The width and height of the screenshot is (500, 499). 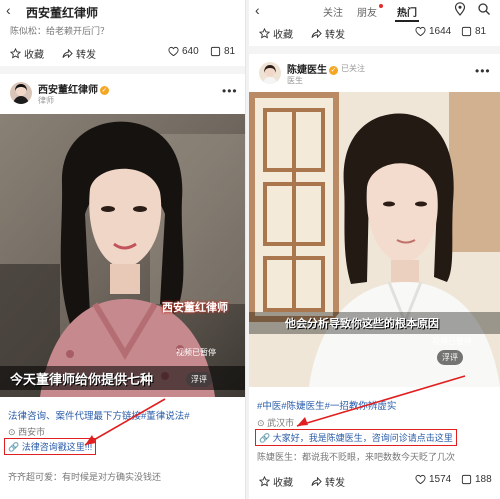 What do you see at coordinates (362, 324) in the screenshot?
I see `video-caption: 他会分析导致你这些的根本原因` at bounding box center [362, 324].